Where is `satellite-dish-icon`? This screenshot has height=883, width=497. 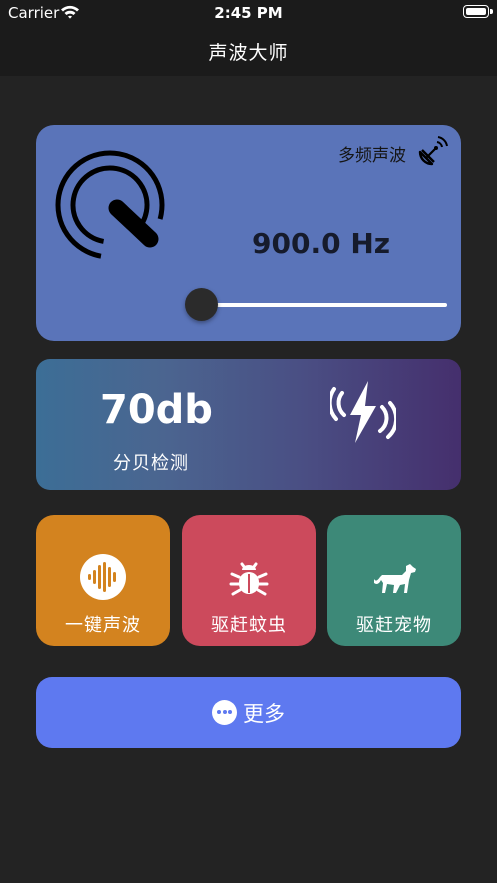 satellite-dish-icon is located at coordinates (433, 151).